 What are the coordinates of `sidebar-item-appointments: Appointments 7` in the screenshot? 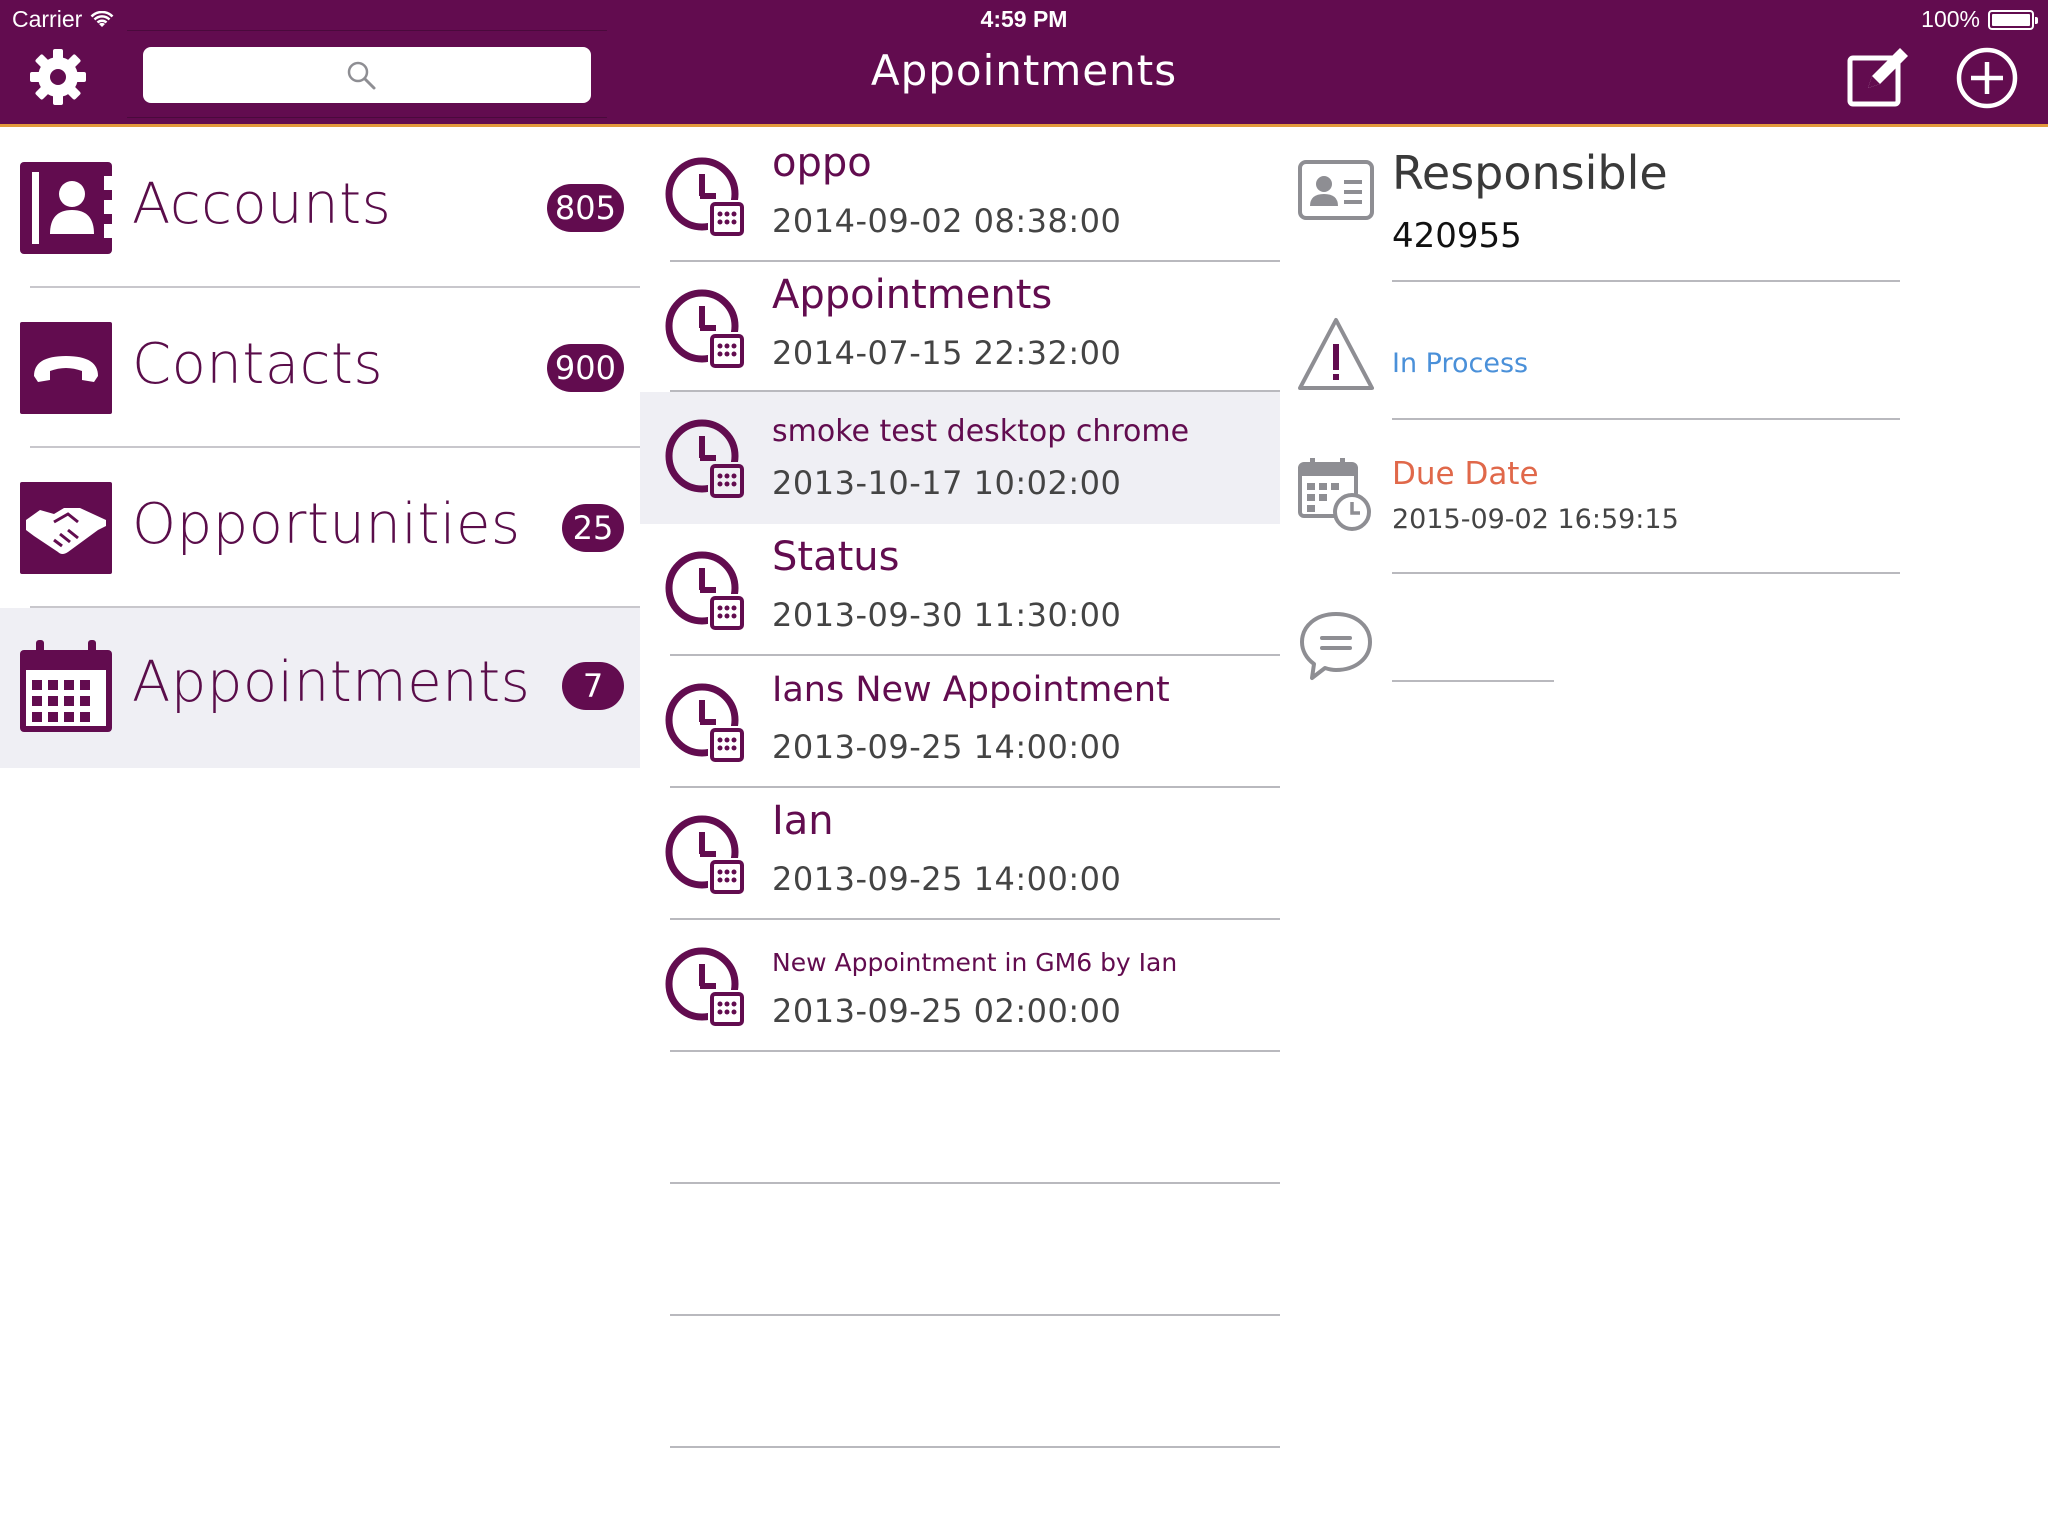 It's located at (320, 688).